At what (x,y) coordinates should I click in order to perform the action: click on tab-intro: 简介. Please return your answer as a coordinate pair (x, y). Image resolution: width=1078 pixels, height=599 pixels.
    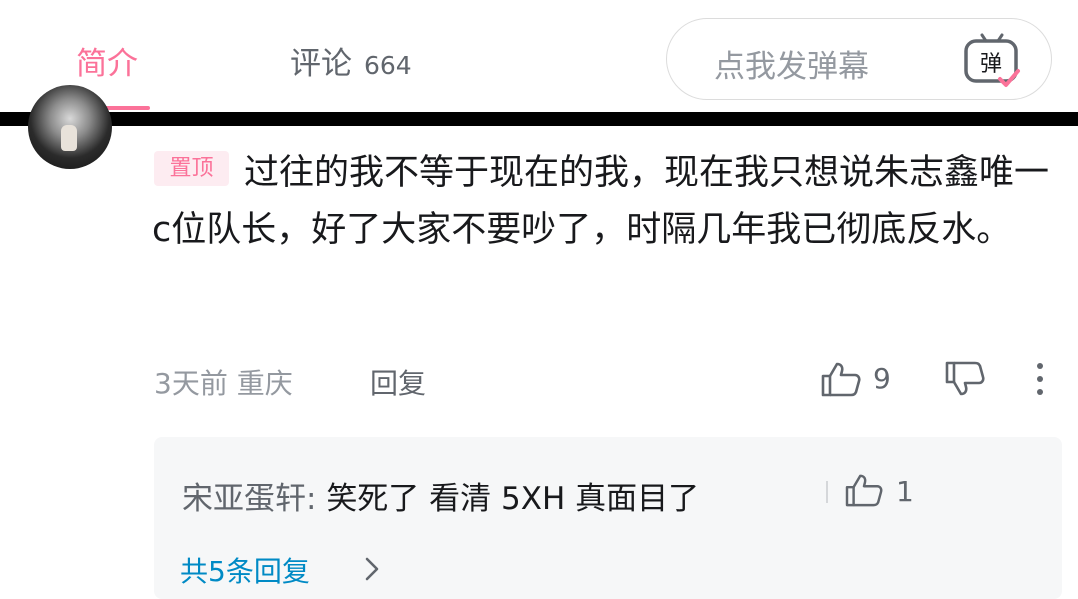
    Looking at the image, I should click on (107, 60).